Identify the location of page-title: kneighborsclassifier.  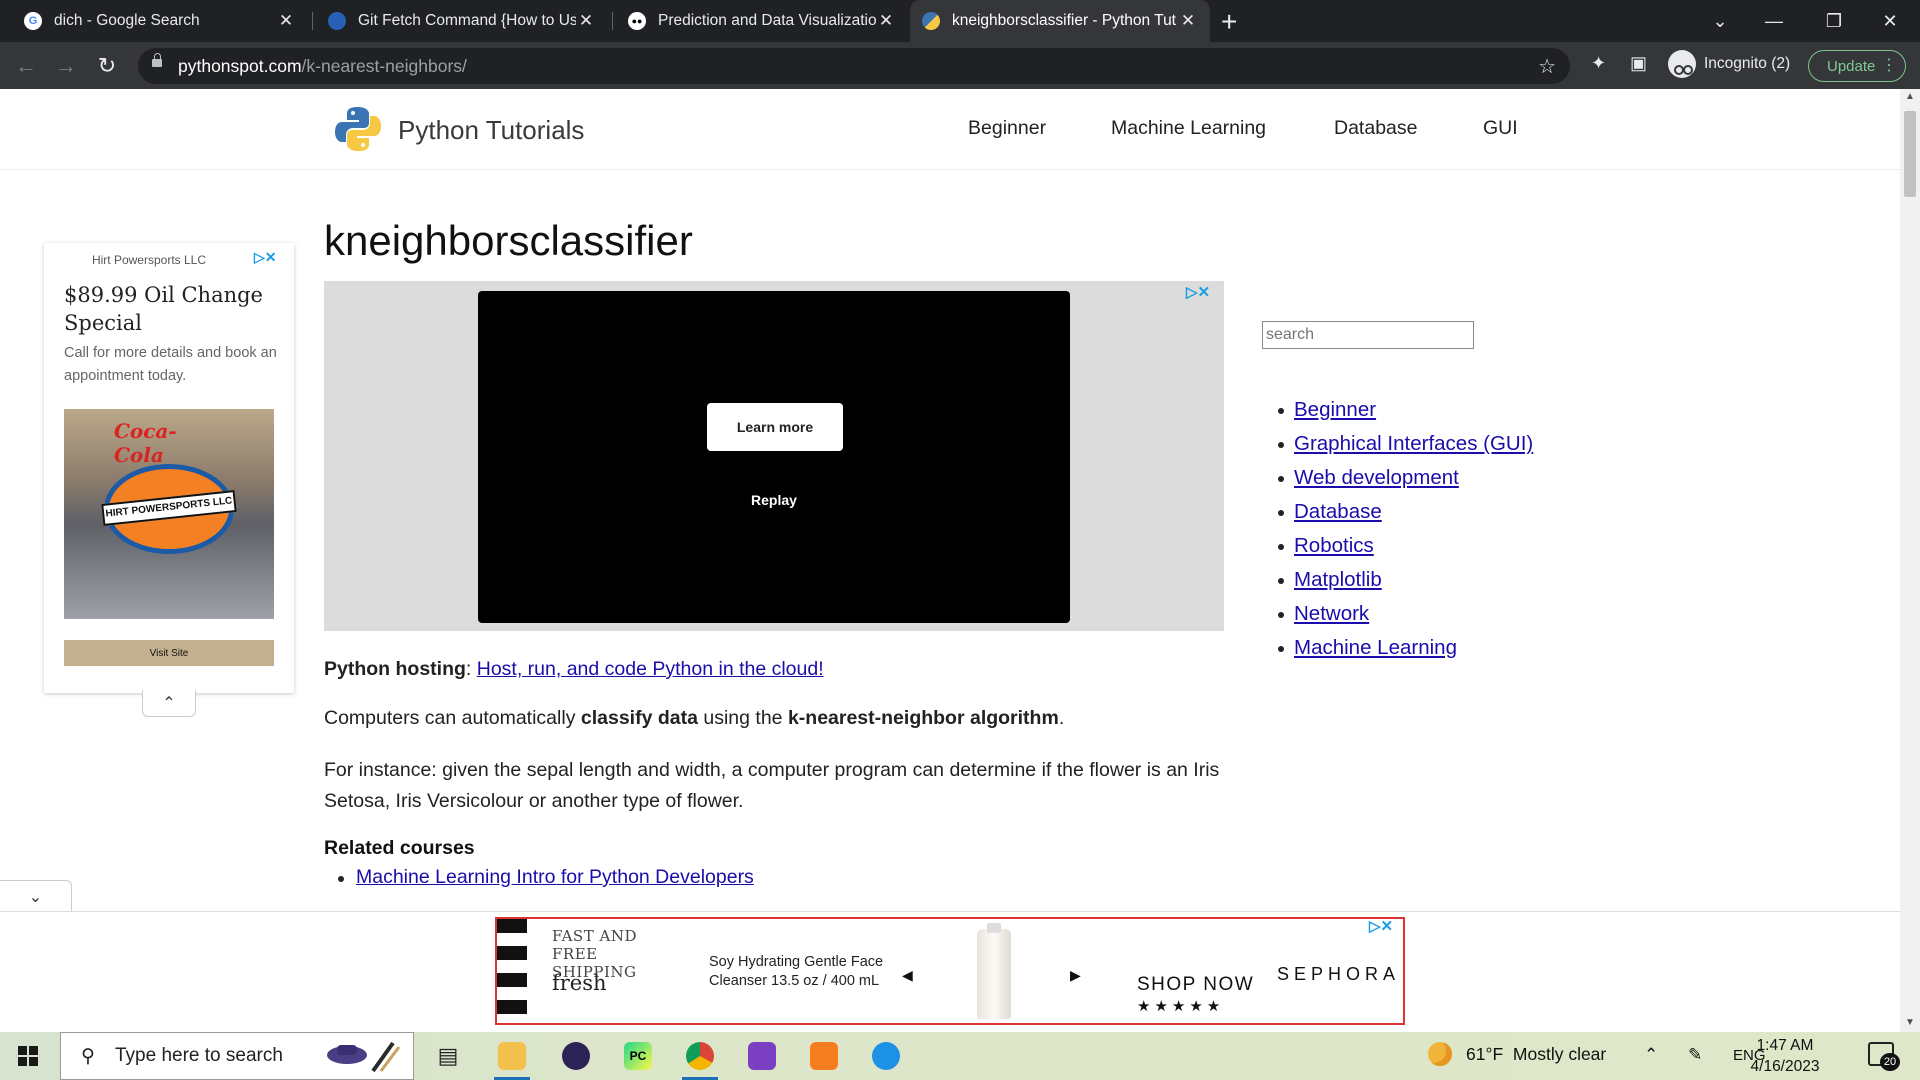
(508, 240).